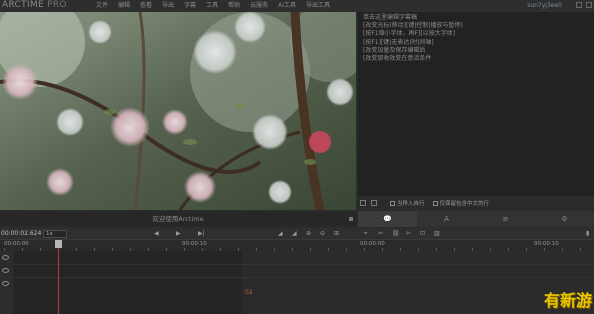 The image size is (594, 314). What do you see at coordinates (567, 300) in the screenshot?
I see `watermark: 有新游` at bounding box center [567, 300].